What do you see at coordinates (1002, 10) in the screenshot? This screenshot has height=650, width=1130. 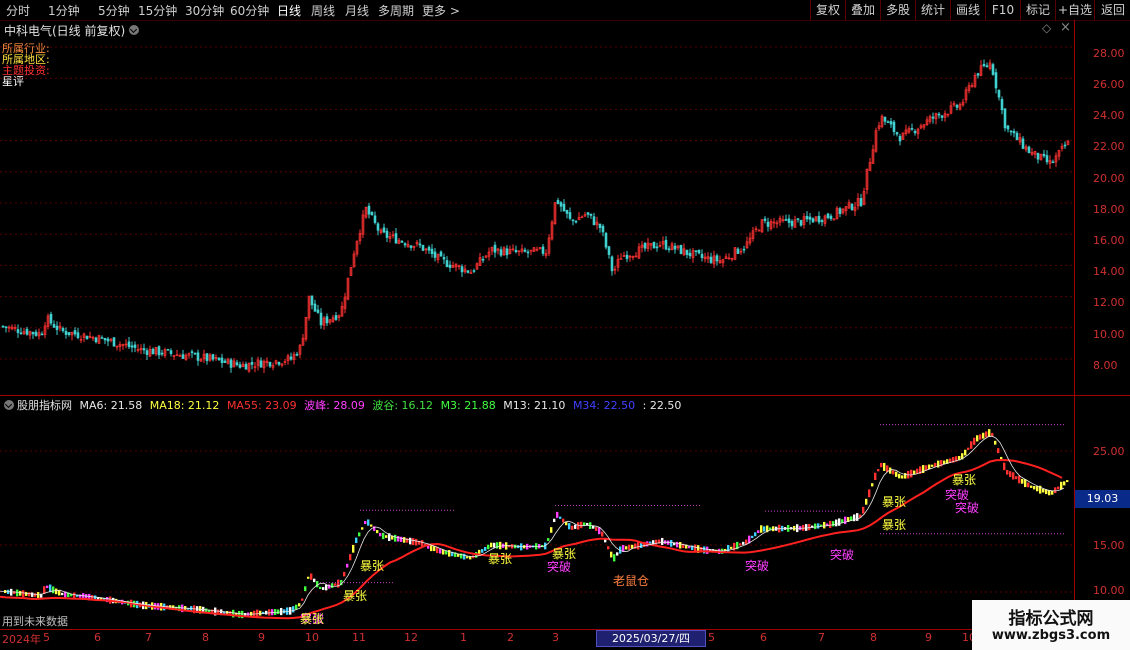 I see `f10-button: F10` at bounding box center [1002, 10].